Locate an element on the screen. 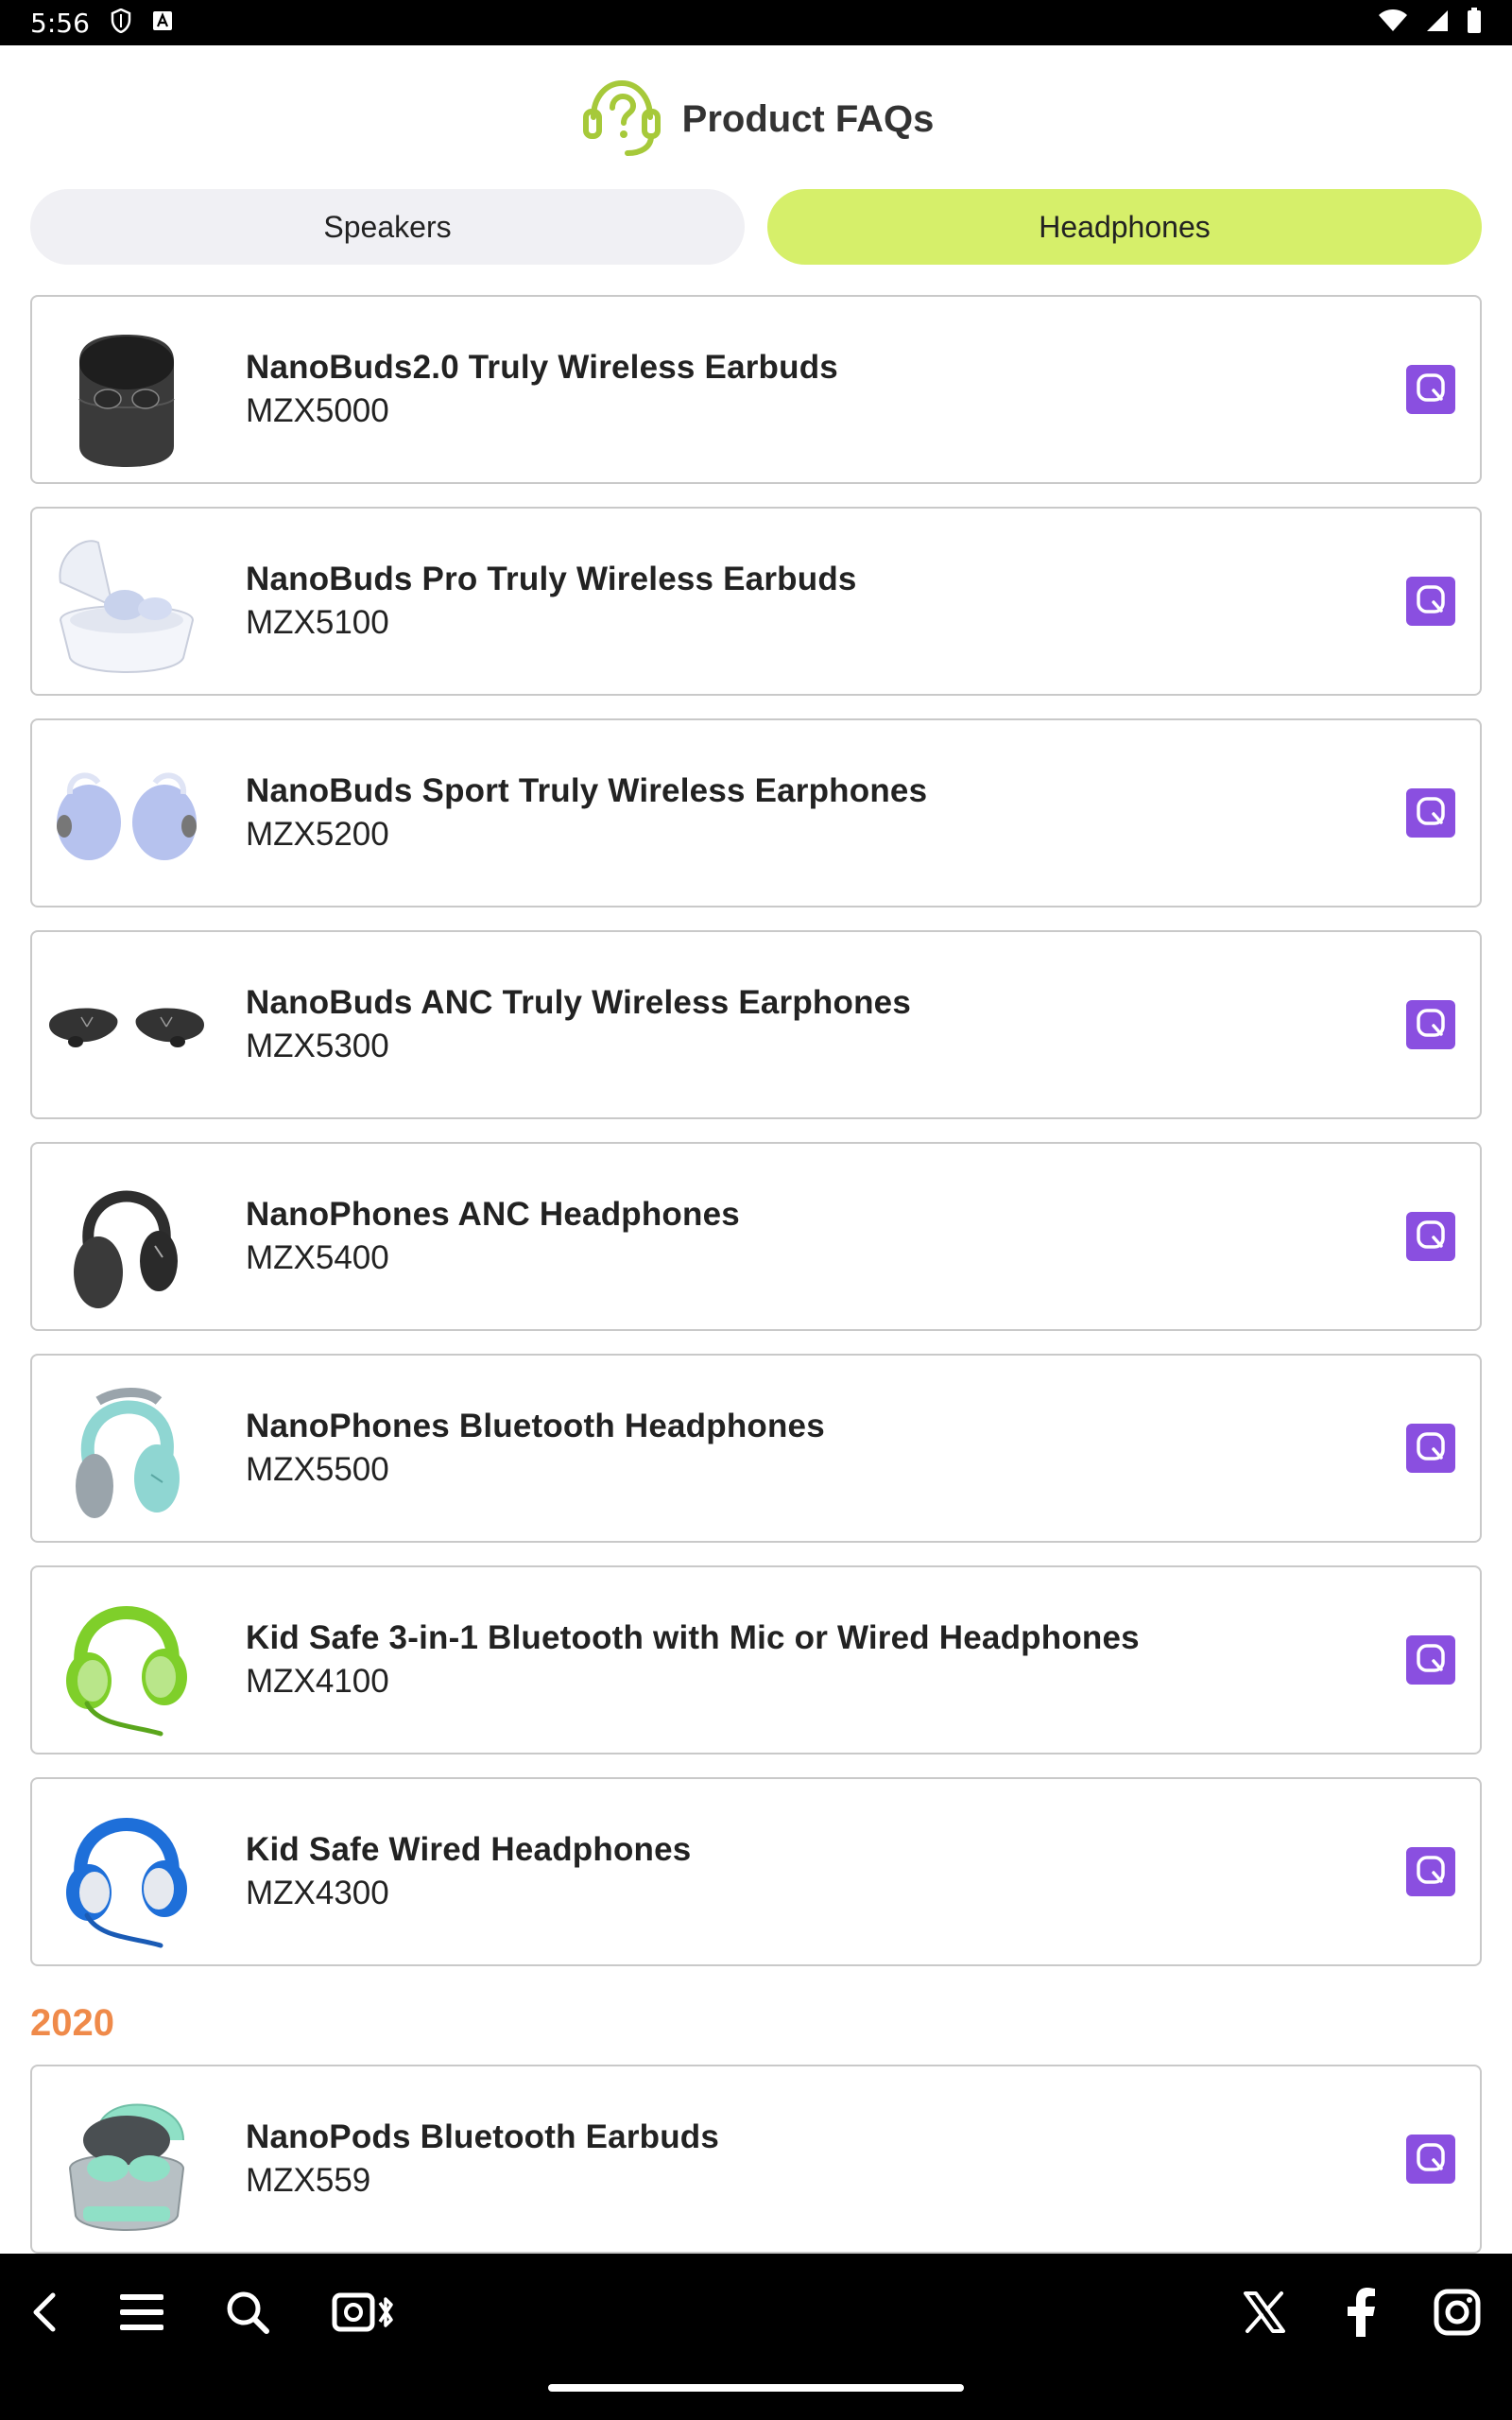  tab-speakers: Speakers is located at coordinates (387, 227).